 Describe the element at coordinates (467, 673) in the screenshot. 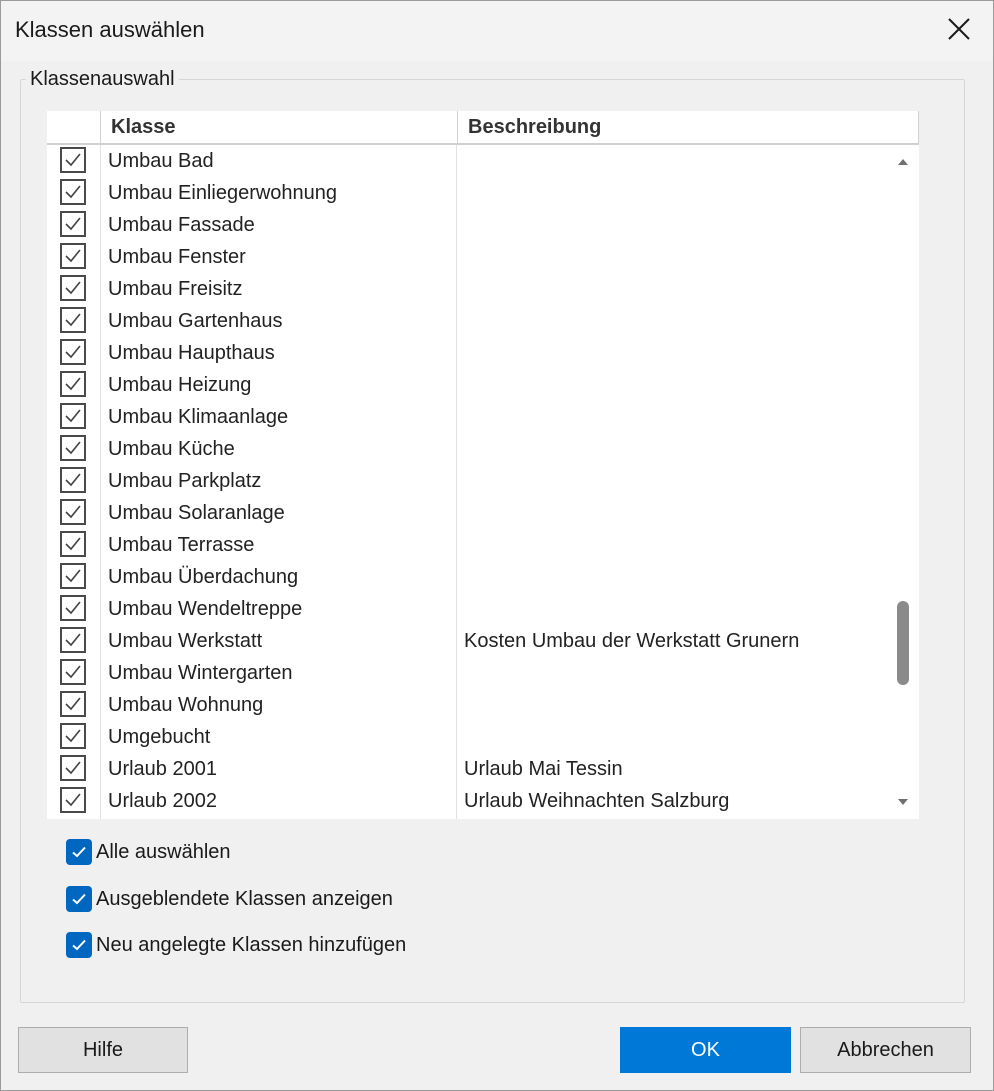

I see `table-row: Umbau Wintergarten` at that location.